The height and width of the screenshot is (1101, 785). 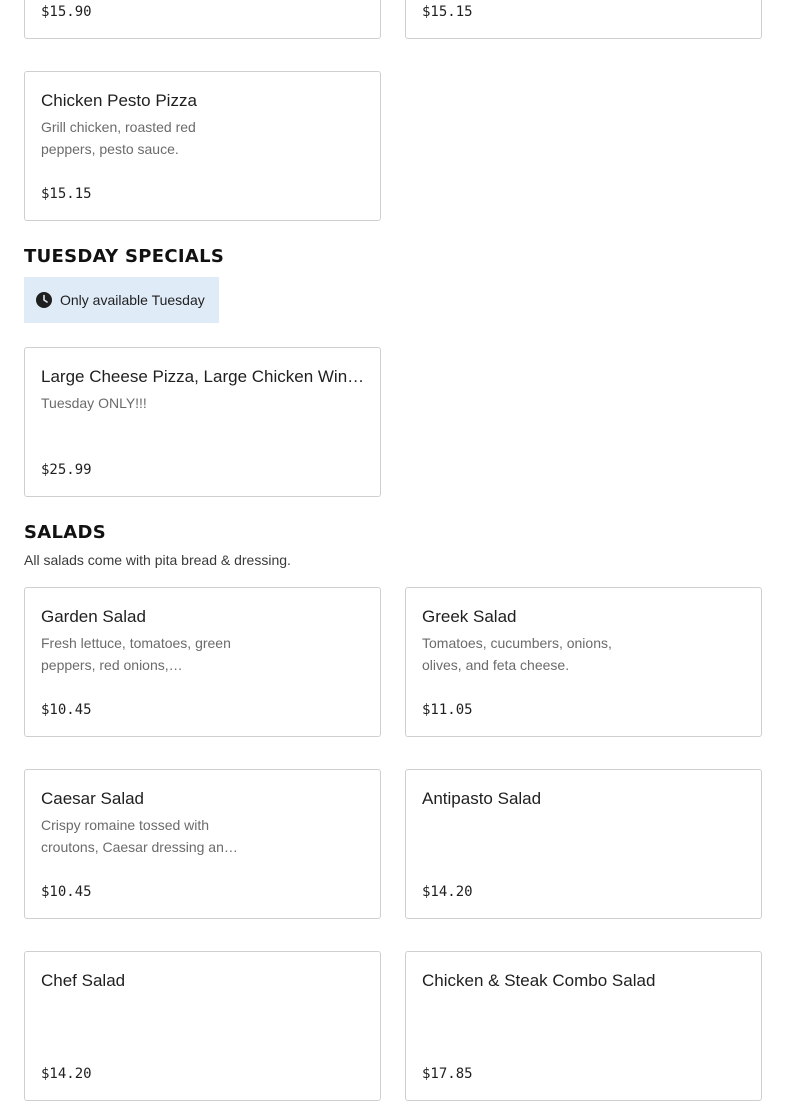 I want to click on item-name: Garden Salad, so click(x=93, y=616).